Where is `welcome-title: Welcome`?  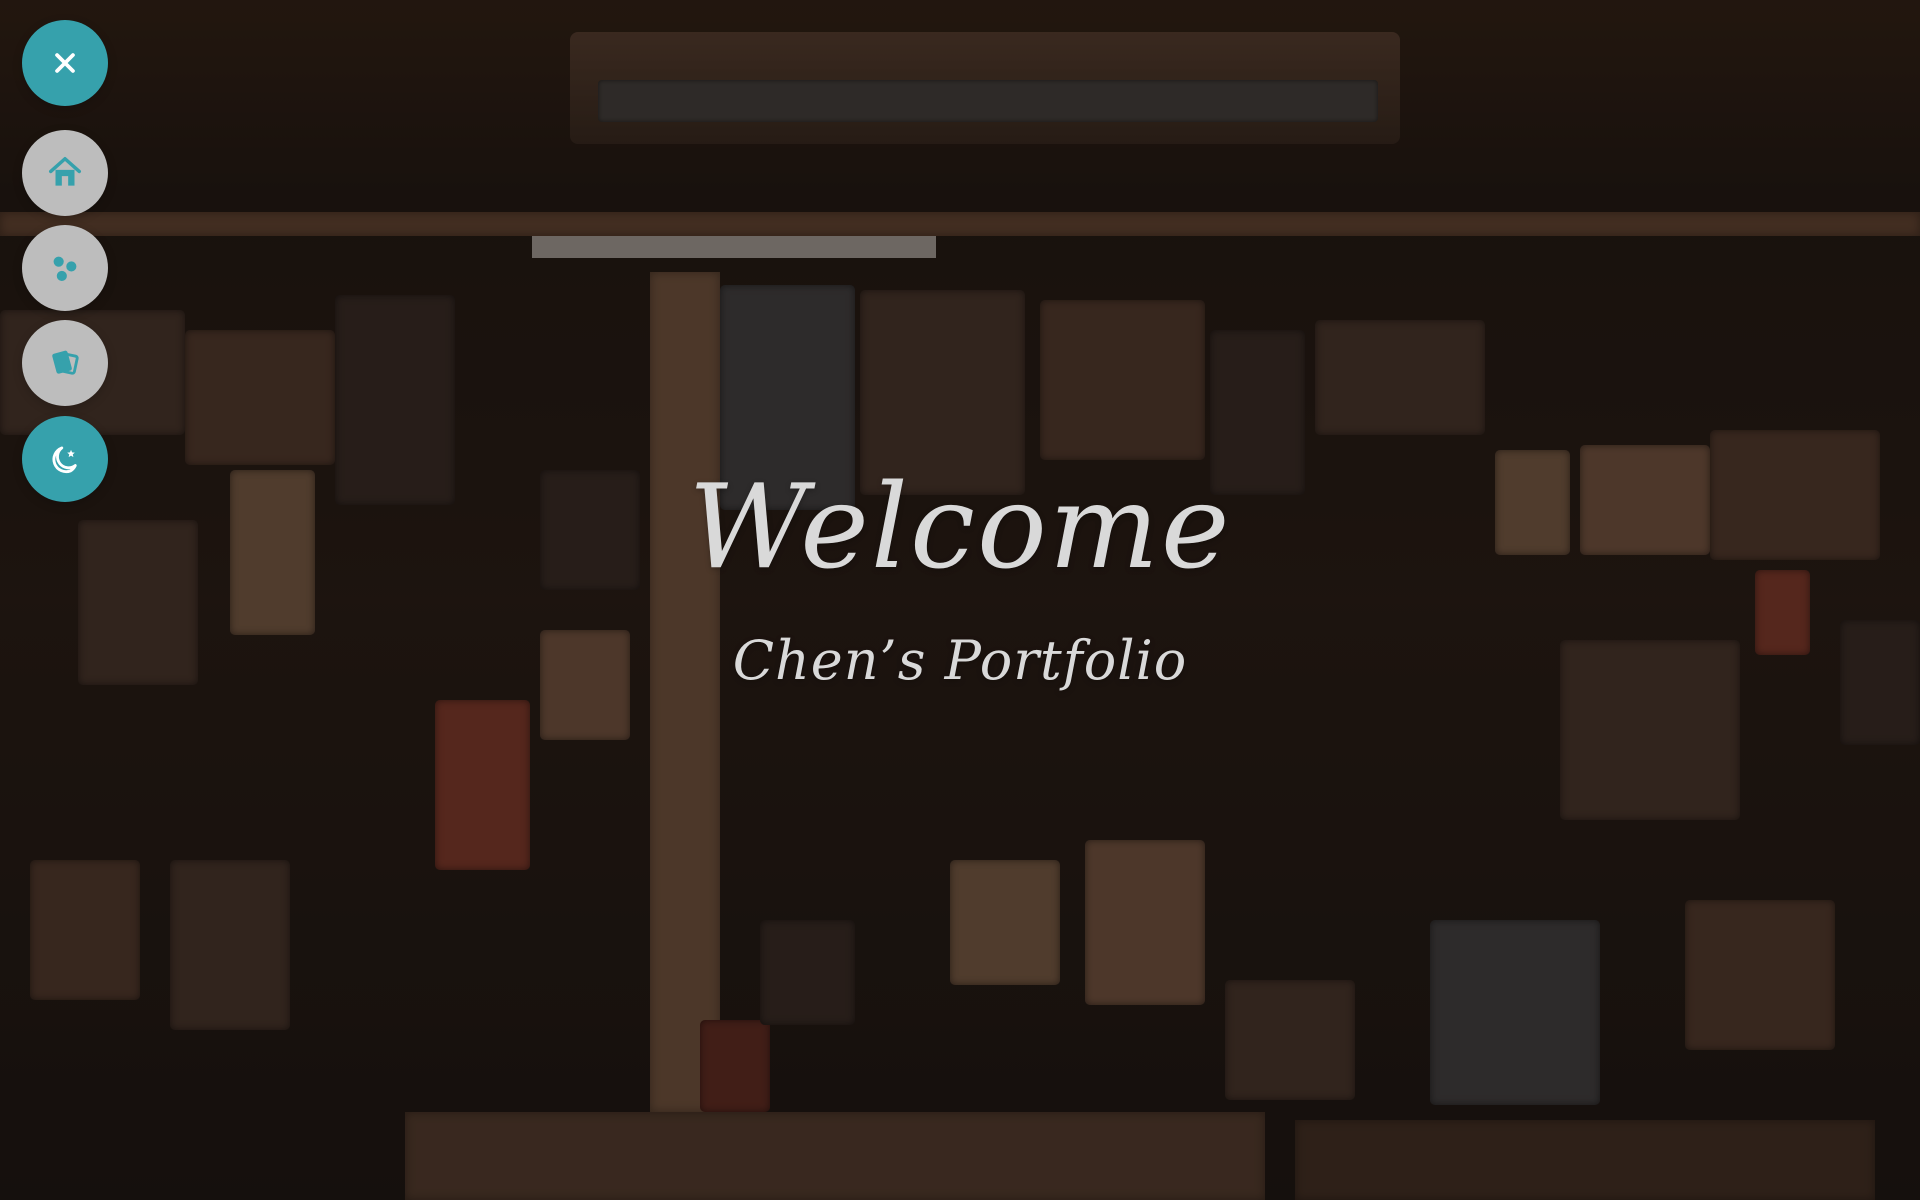
welcome-title: Welcome is located at coordinates (960, 527).